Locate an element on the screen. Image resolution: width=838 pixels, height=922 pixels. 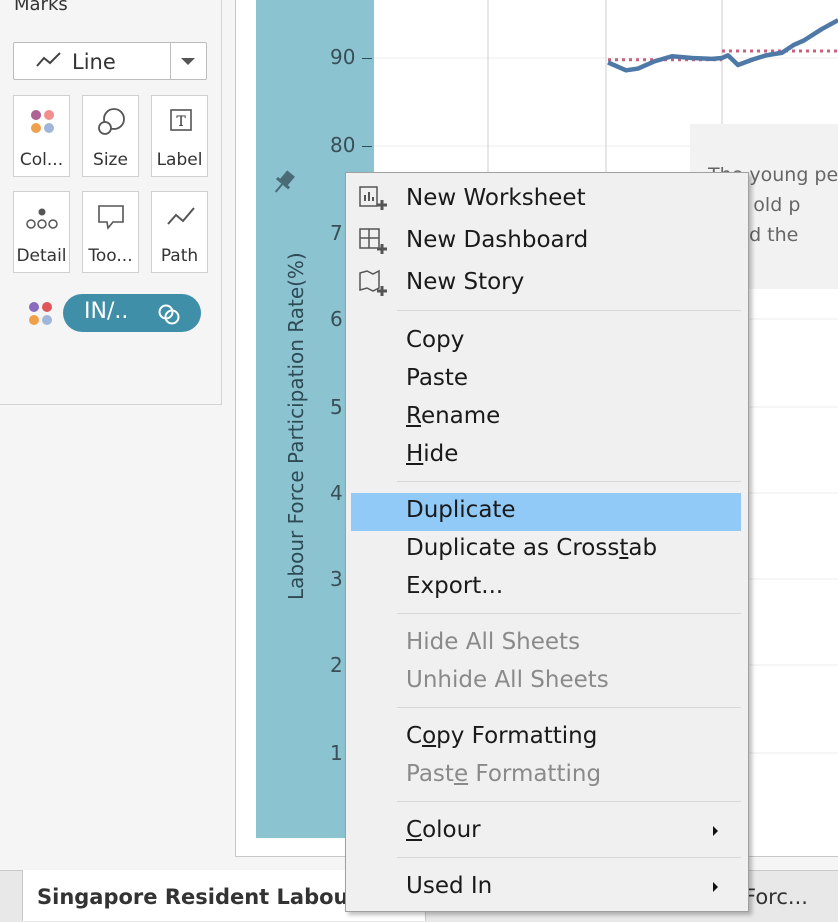
tick-label: 80 is located at coordinates (343, 145).